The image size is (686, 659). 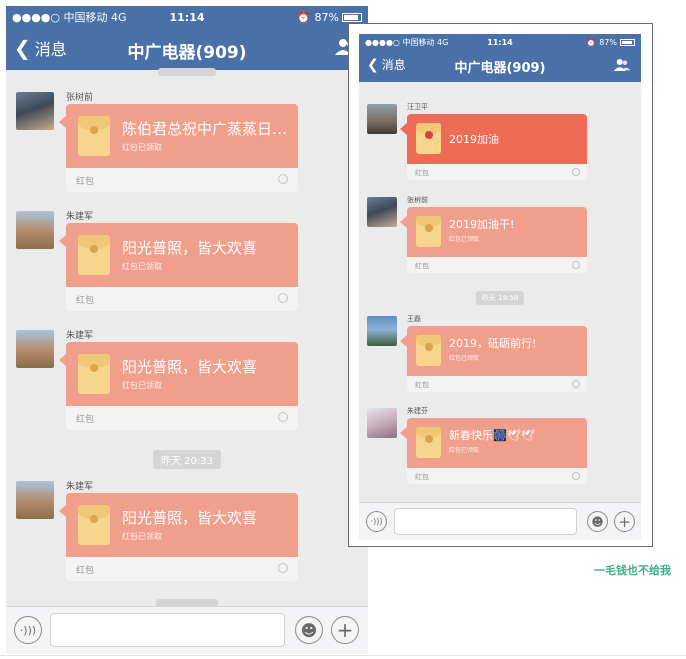 What do you see at coordinates (493, 240) in the screenshot?
I see `red-packet: 2019加油干! 红包已领取 红包` at bounding box center [493, 240].